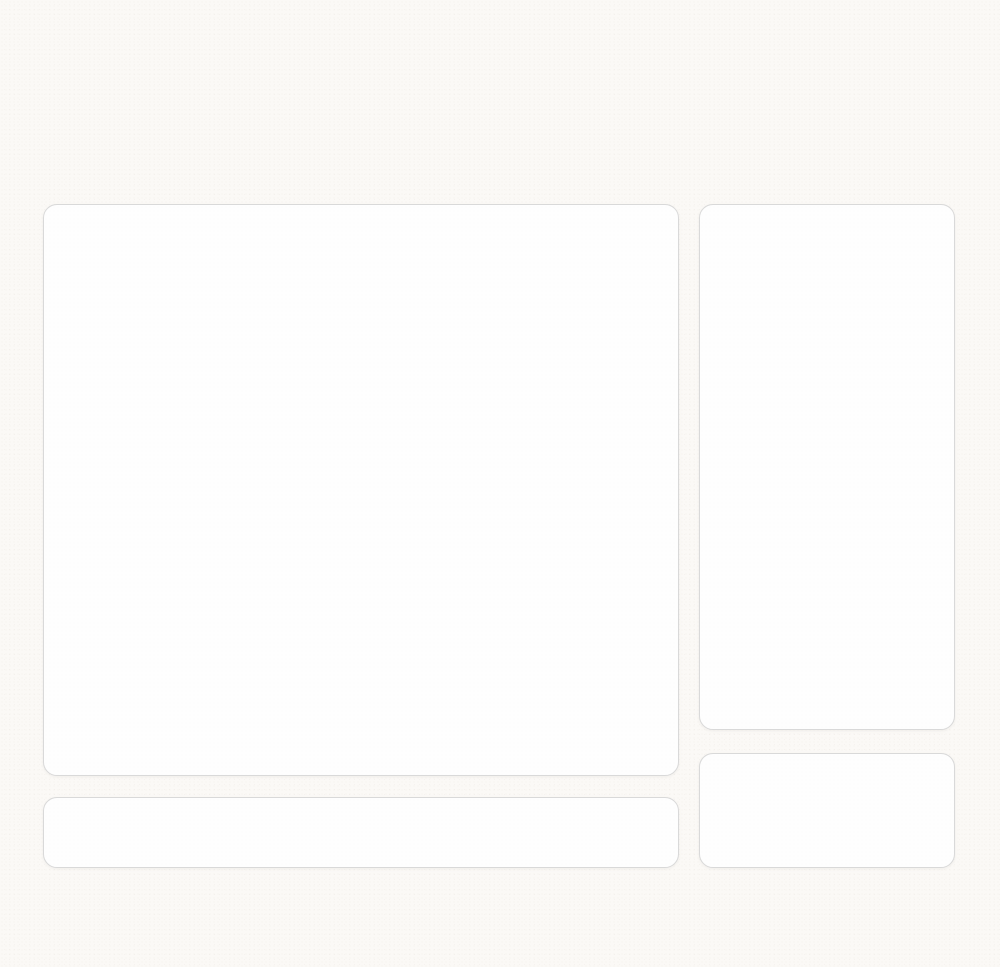  Describe the element at coordinates (827, 467) in the screenshot. I see `side-panel` at that location.